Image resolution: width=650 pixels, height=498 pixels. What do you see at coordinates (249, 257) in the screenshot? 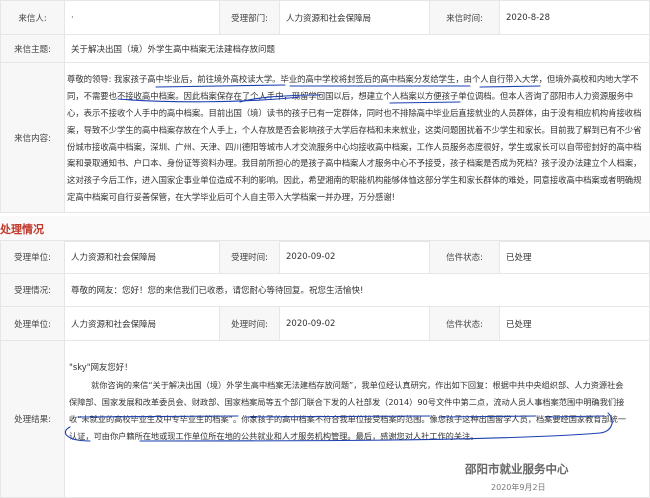
I see `accept-time-label: 受理时间:` at bounding box center [249, 257].